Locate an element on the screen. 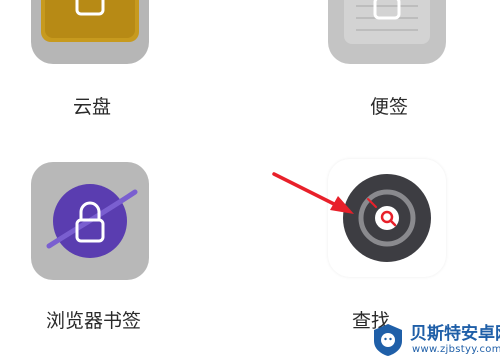 Image resolution: width=500 pixels, height=361 pixels. lock-cloud-icon is located at coordinates (90, 21).